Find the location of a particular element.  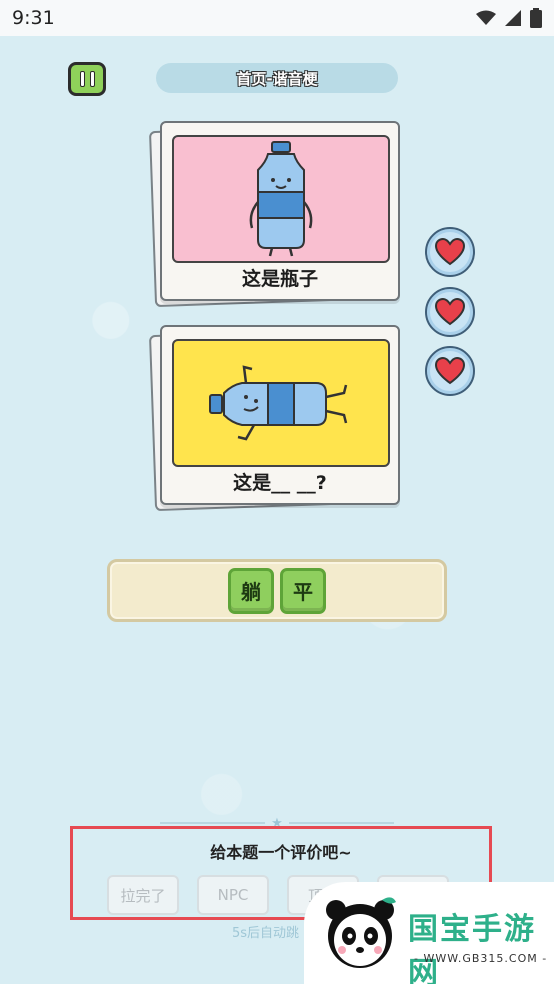

answer-char-tile: 平 is located at coordinates (303, 590).